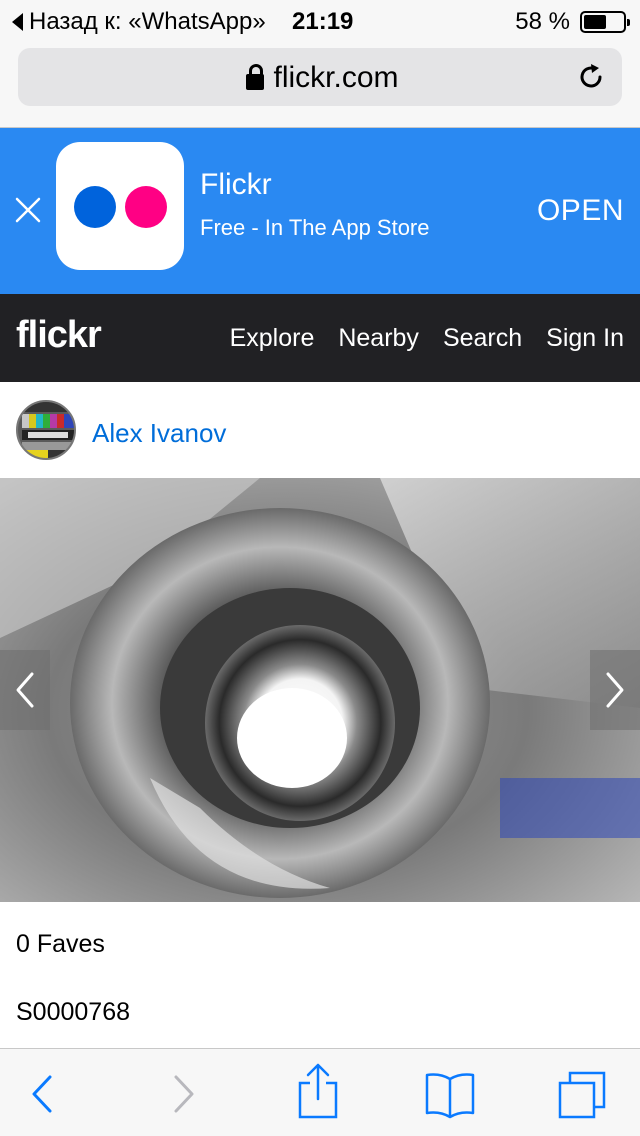 The width and height of the screenshot is (640, 1136). I want to click on test-pattern-avatar-image, so click(46, 430).